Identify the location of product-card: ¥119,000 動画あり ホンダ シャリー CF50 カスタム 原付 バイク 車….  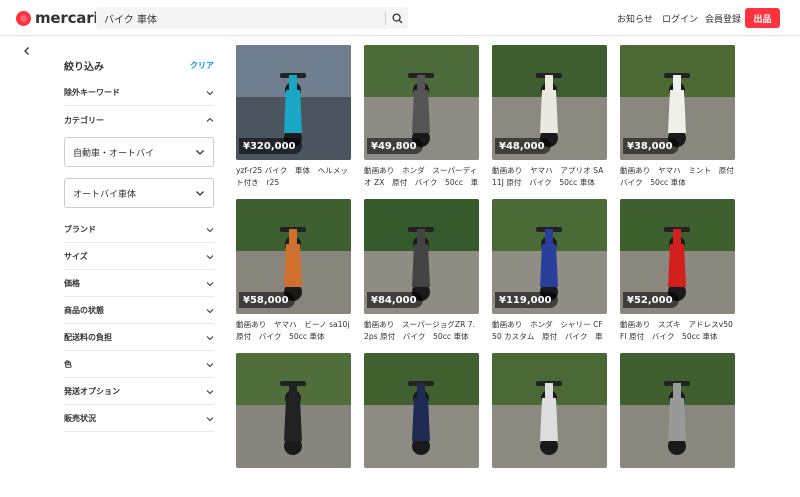
(549, 271).